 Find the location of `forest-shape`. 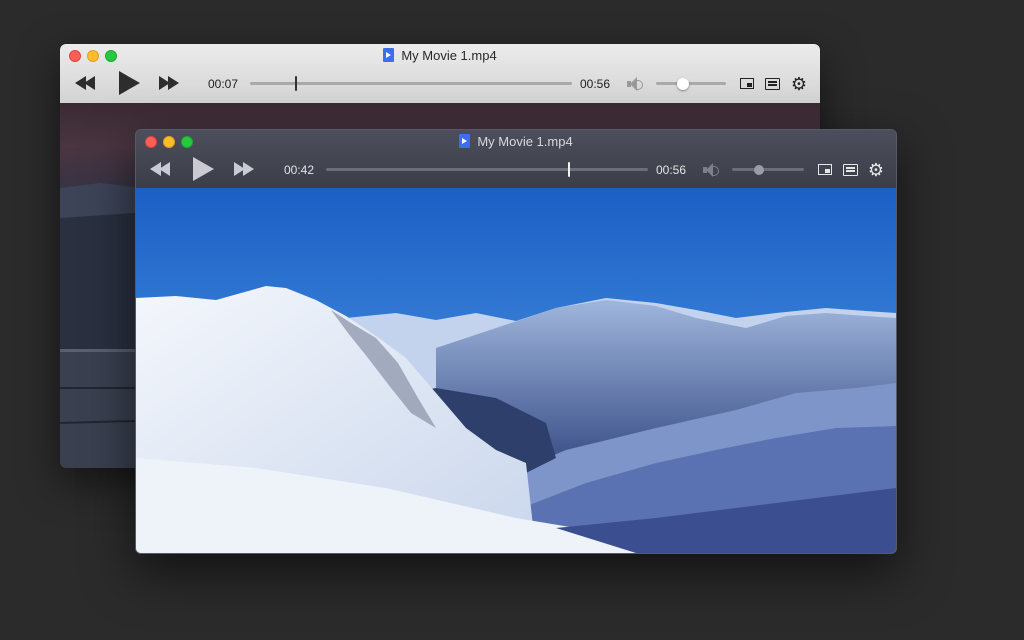

forest-shape is located at coordinates (97, 281).